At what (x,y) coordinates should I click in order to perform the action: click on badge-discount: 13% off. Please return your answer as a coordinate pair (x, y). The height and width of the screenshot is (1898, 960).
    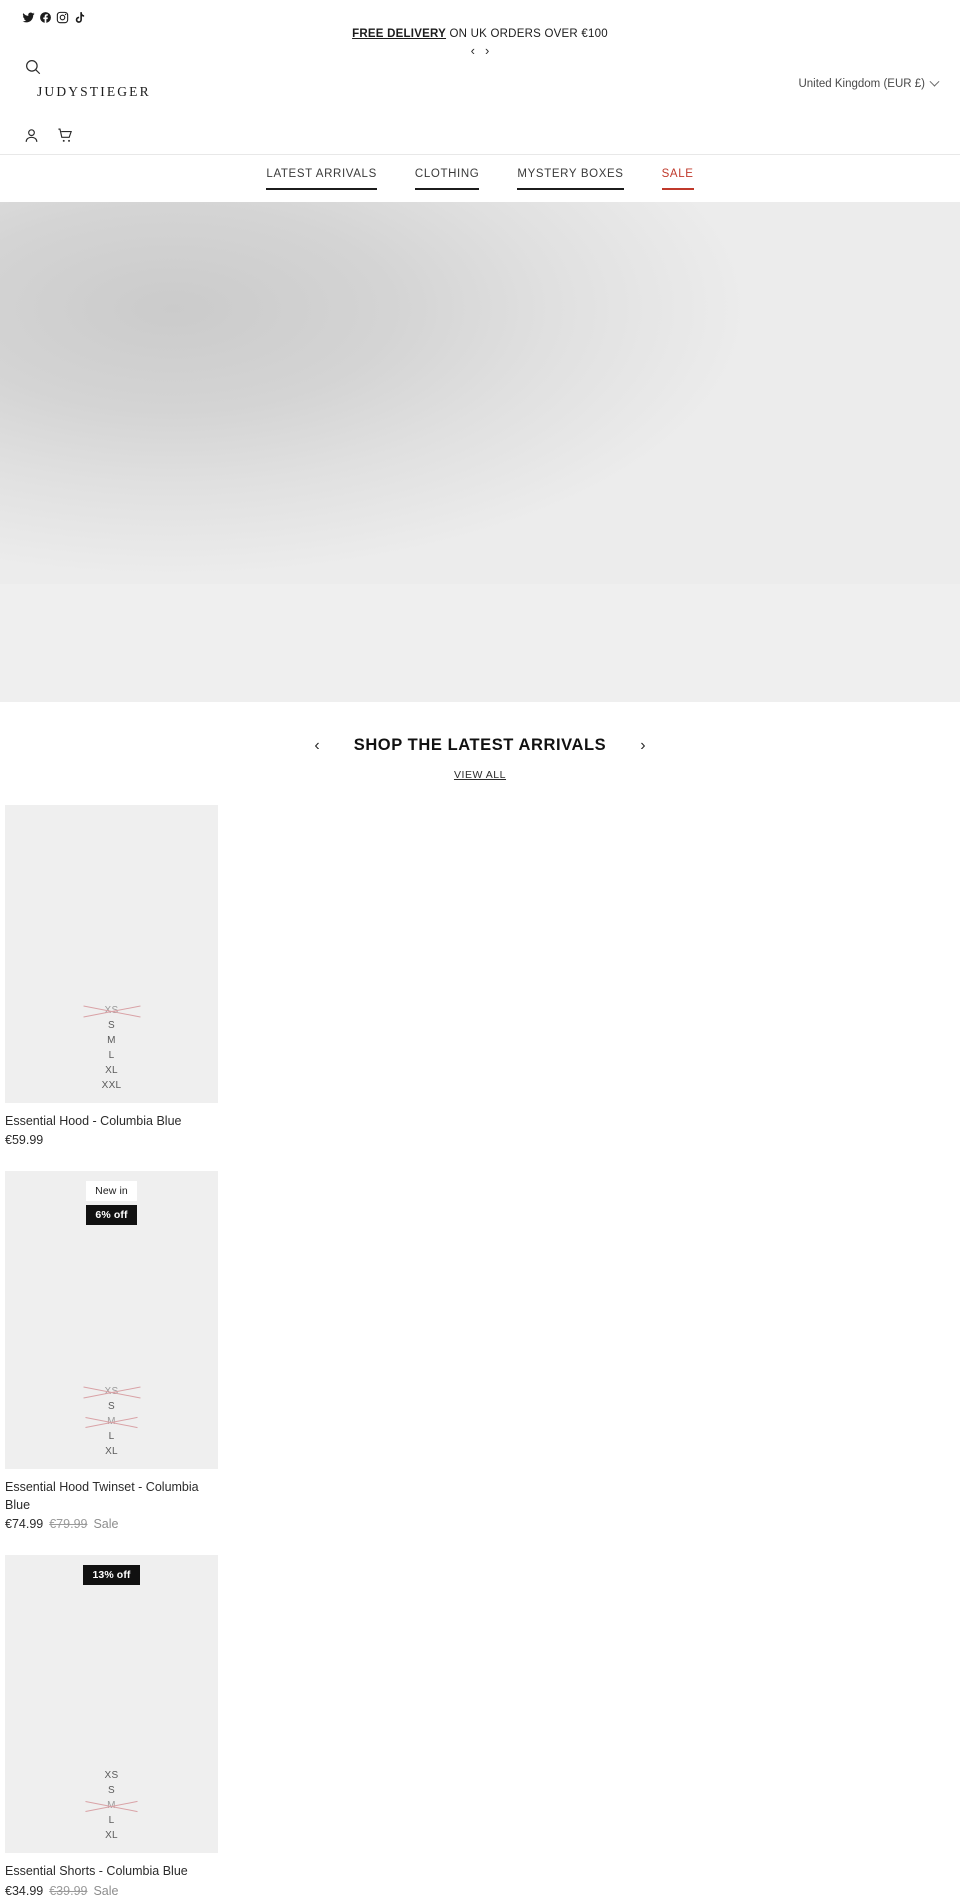
    Looking at the image, I should click on (111, 1575).